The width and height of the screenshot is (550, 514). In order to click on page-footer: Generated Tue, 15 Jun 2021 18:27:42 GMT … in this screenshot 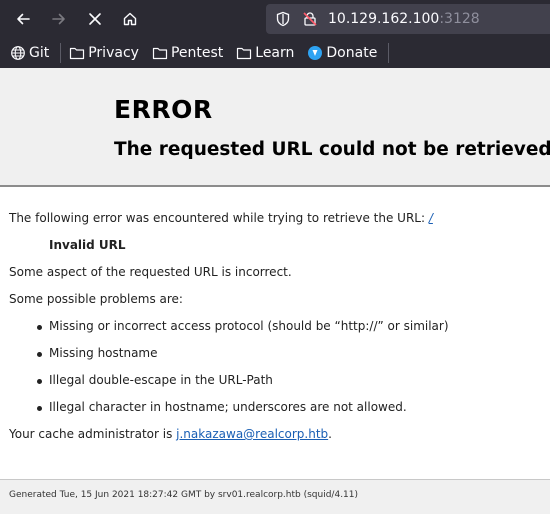, I will do `click(275, 496)`.